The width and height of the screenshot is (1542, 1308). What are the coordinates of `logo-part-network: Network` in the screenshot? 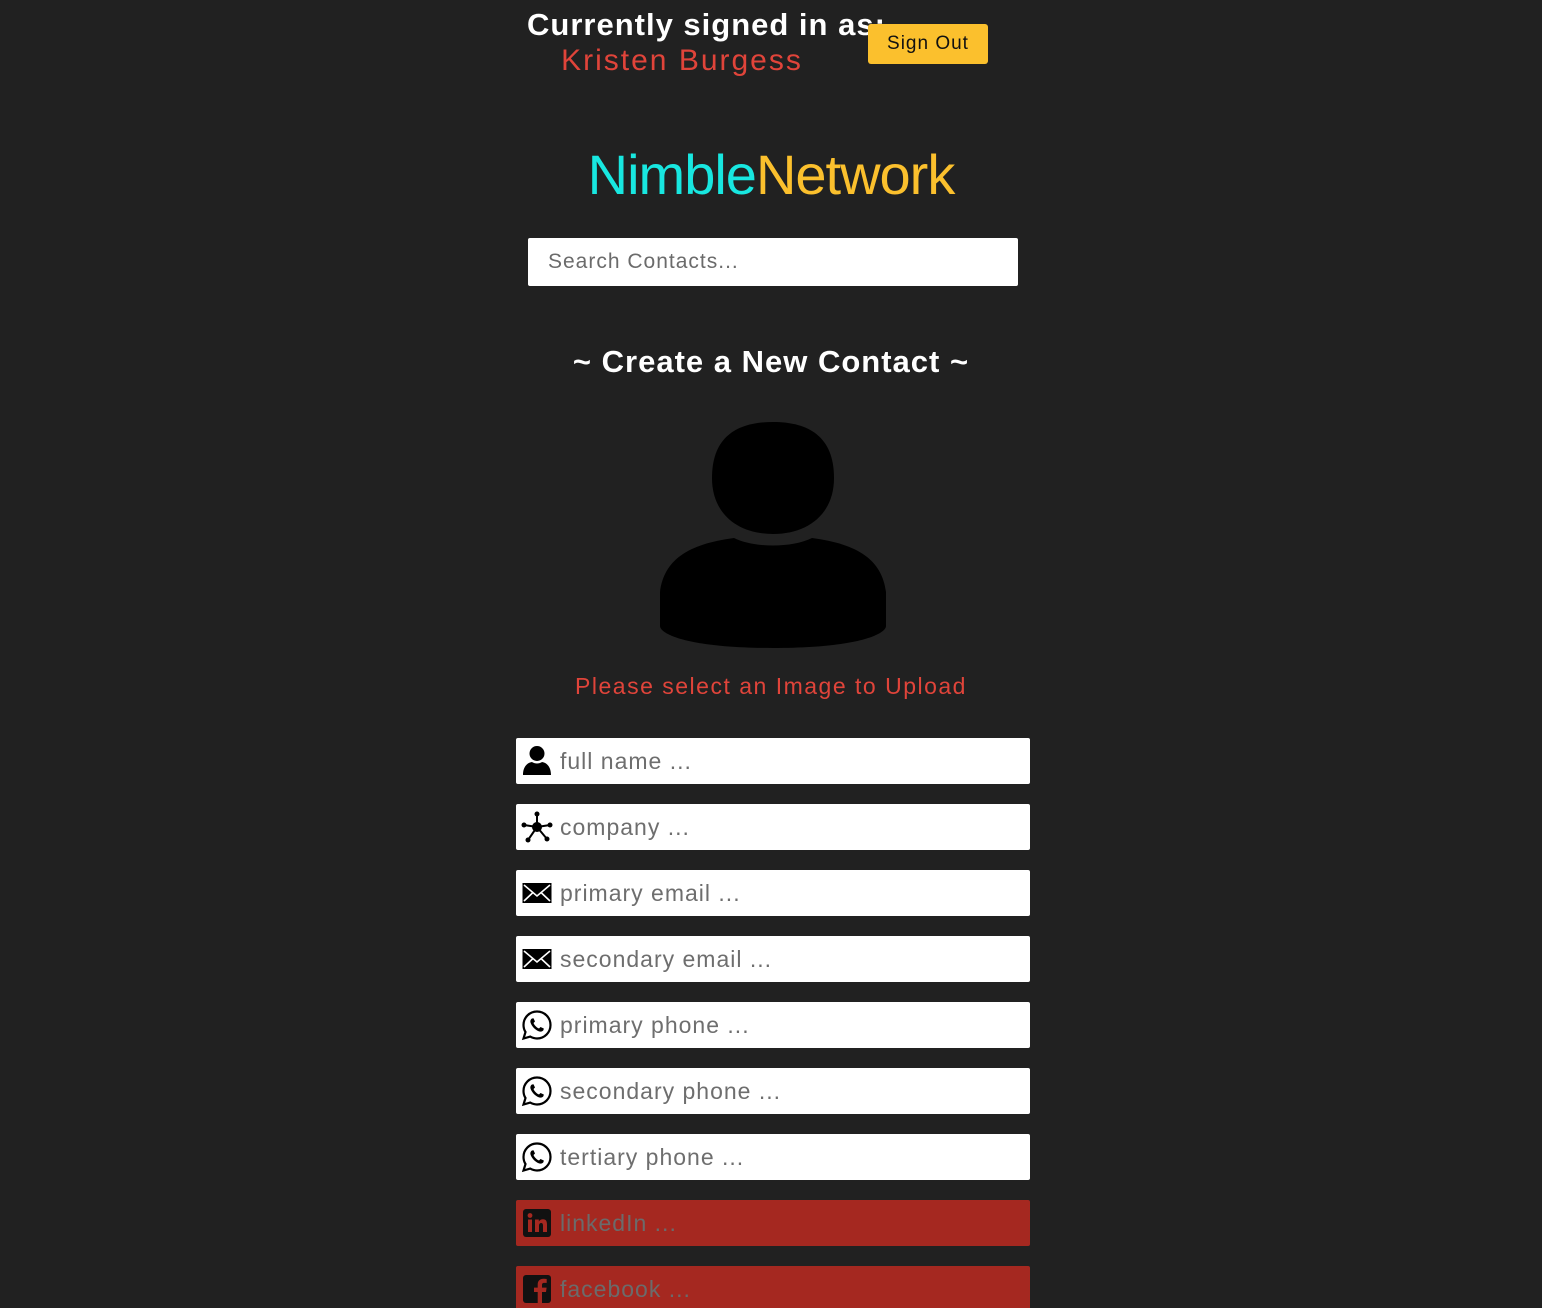 It's located at (855, 174).